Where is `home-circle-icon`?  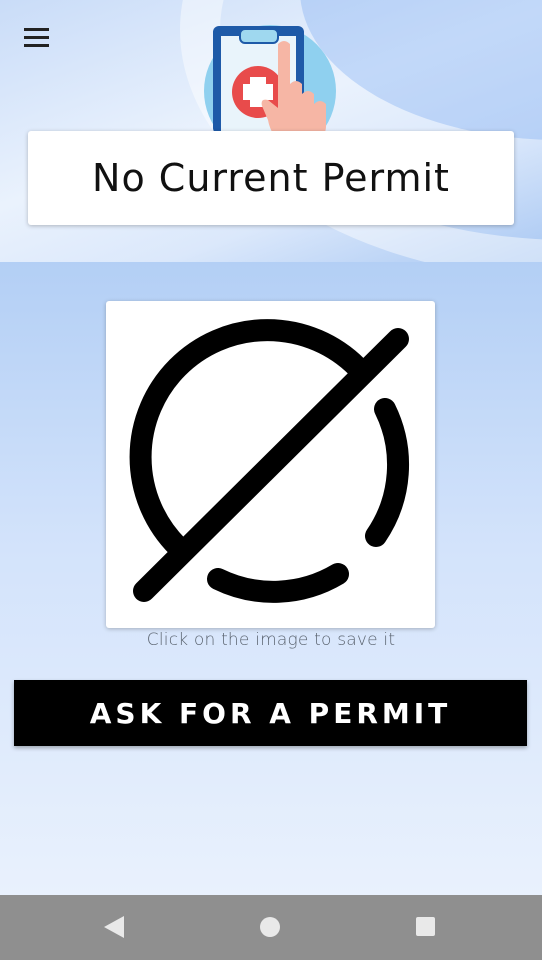
home-circle-icon is located at coordinates (270, 927).